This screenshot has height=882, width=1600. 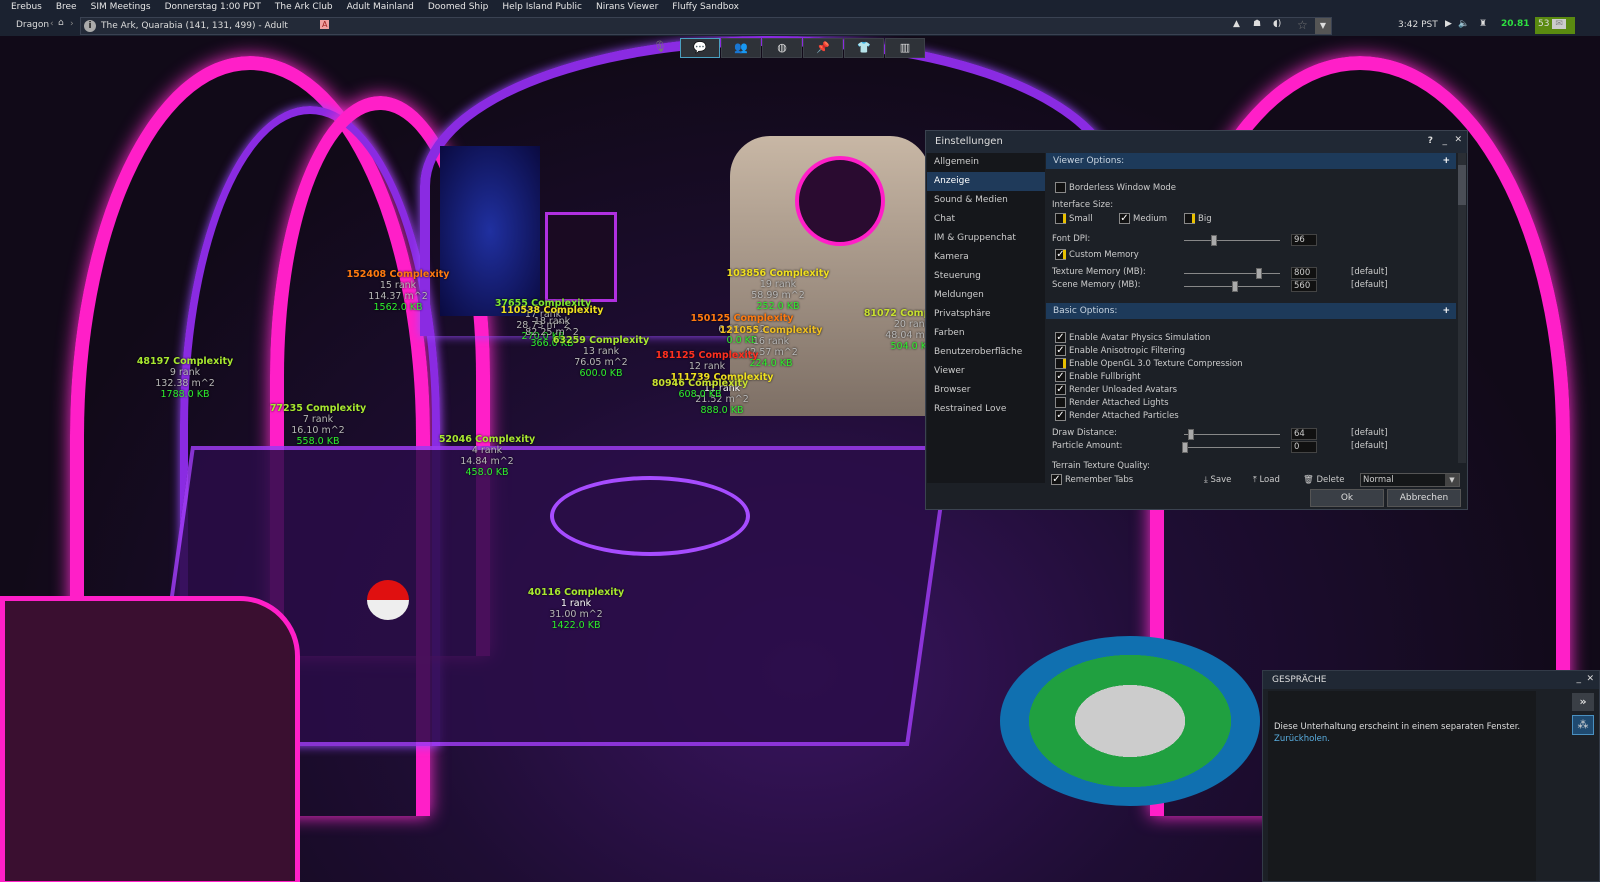 What do you see at coordinates (304, 8) in the screenshot?
I see `favorite-link: The Ark Club` at bounding box center [304, 8].